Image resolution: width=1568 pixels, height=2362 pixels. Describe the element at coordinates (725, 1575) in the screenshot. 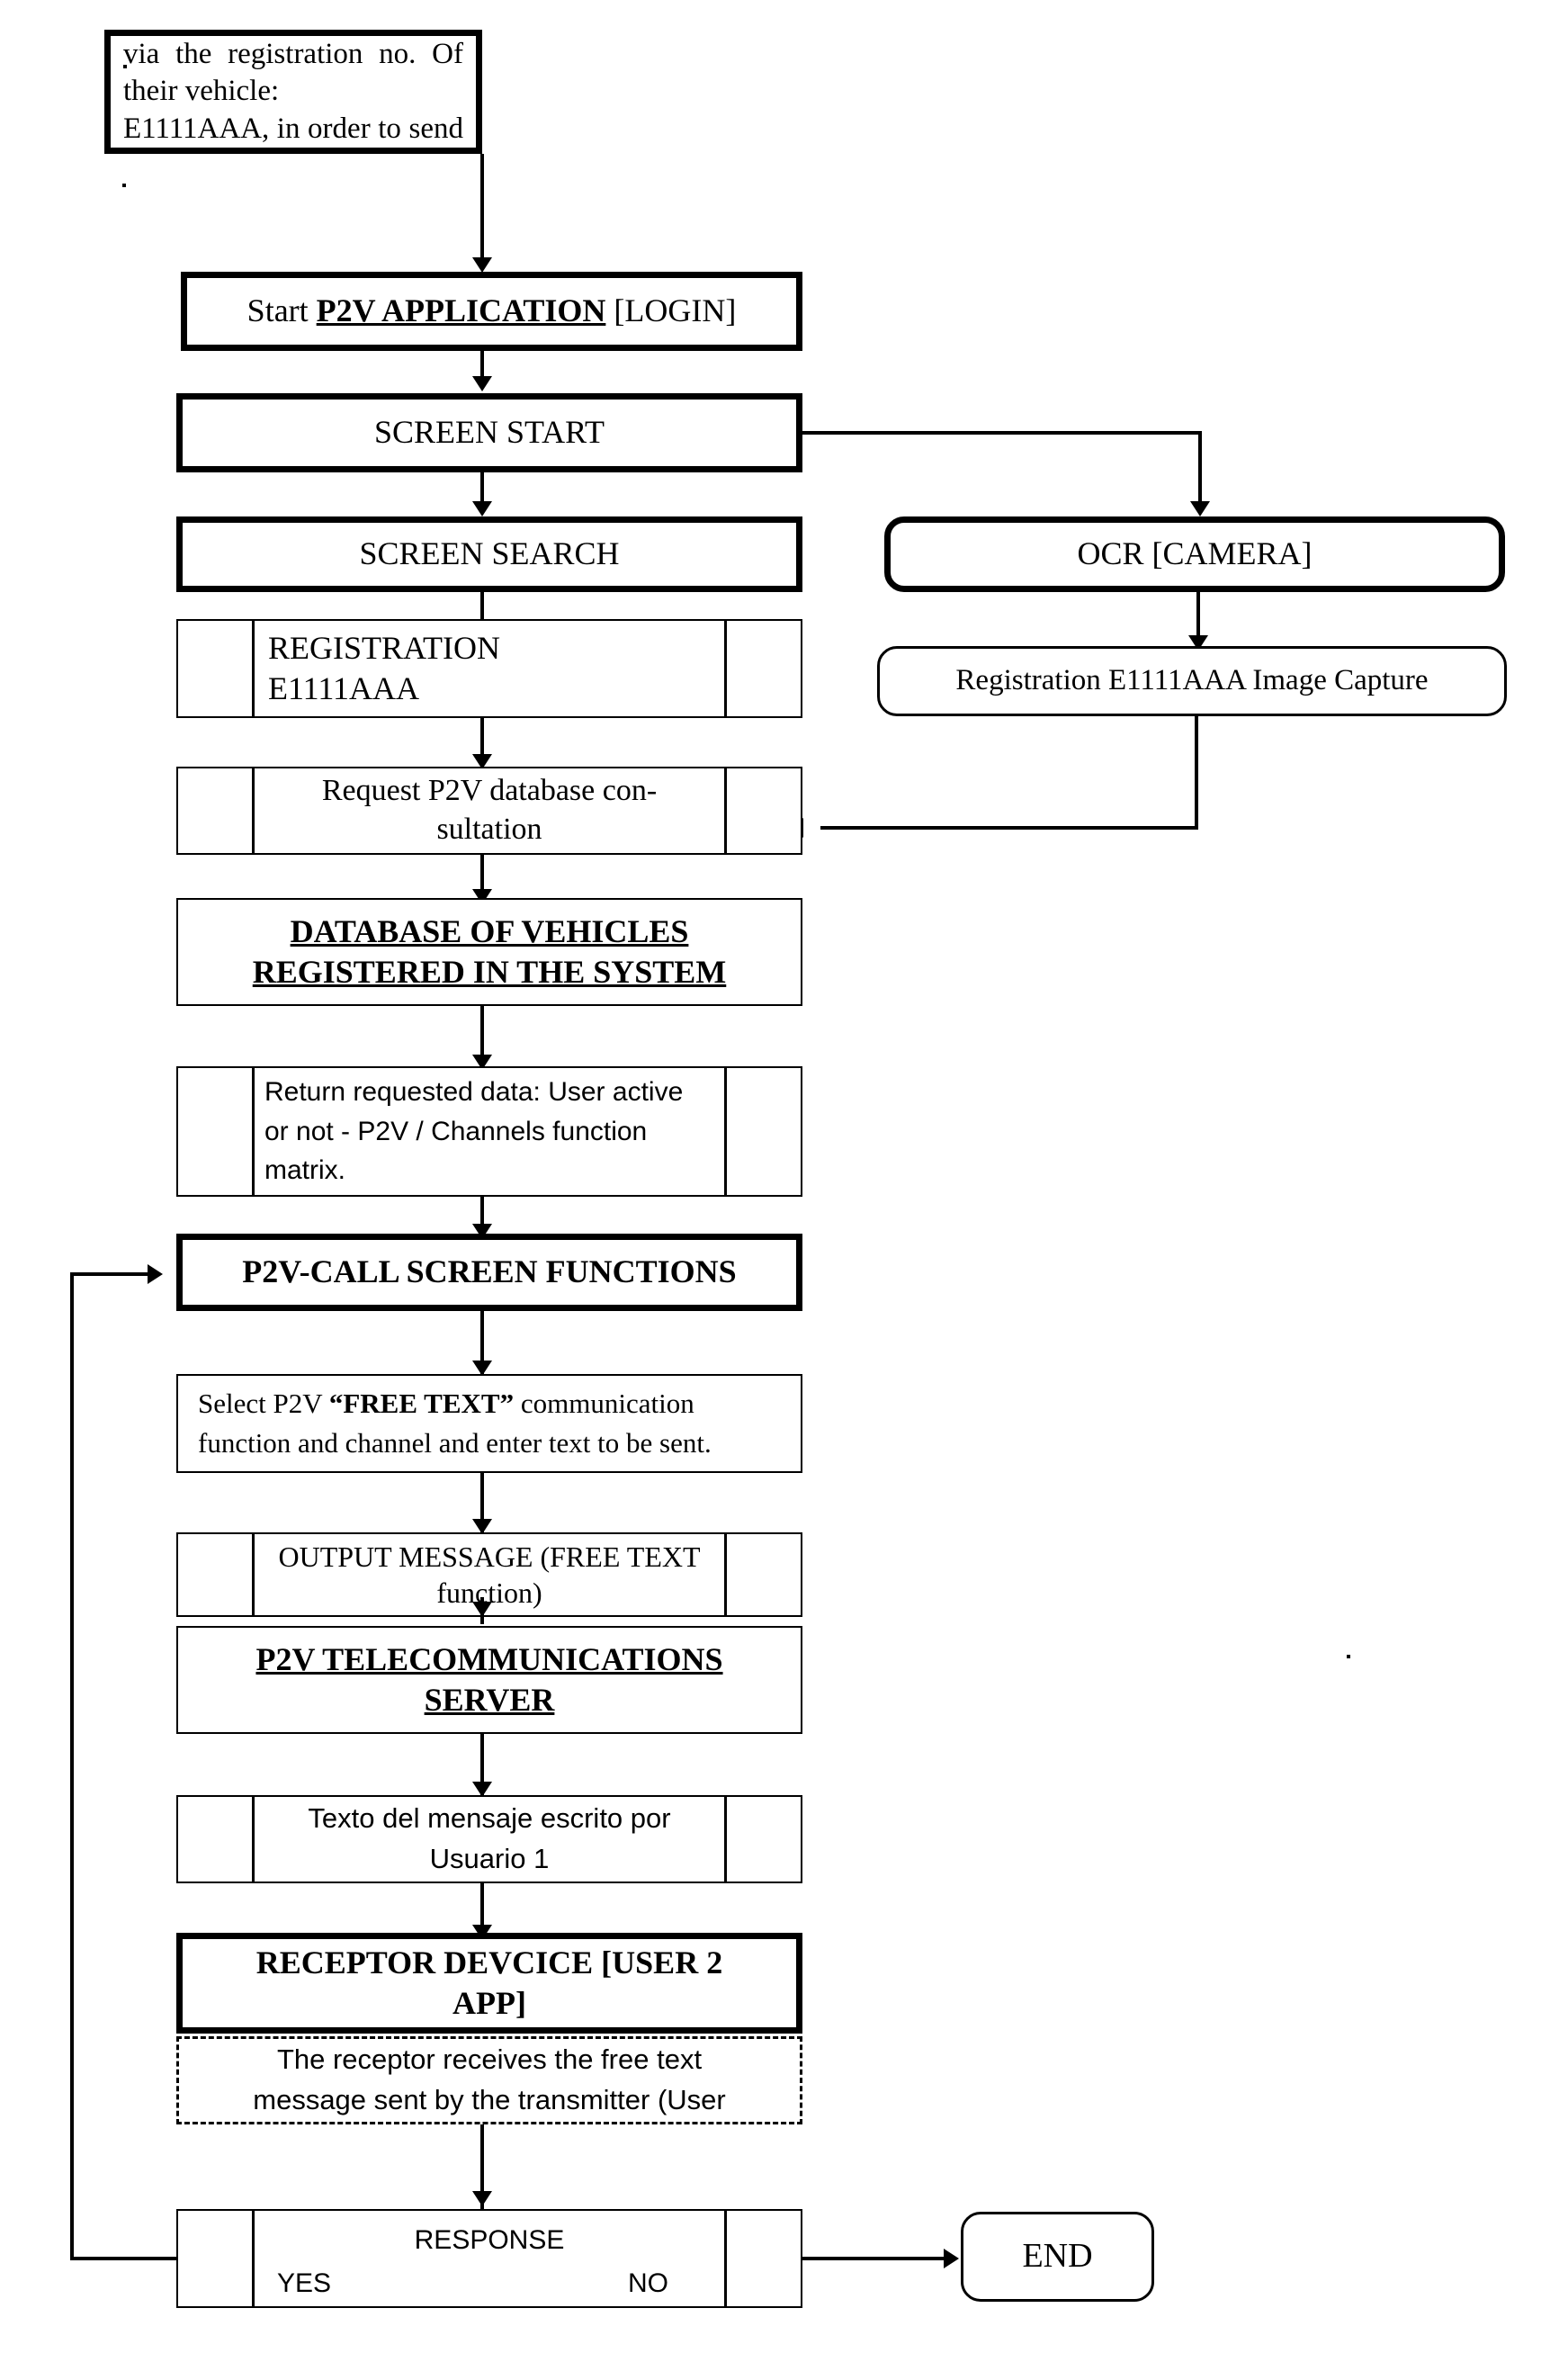

I see `output-right-rule` at that location.